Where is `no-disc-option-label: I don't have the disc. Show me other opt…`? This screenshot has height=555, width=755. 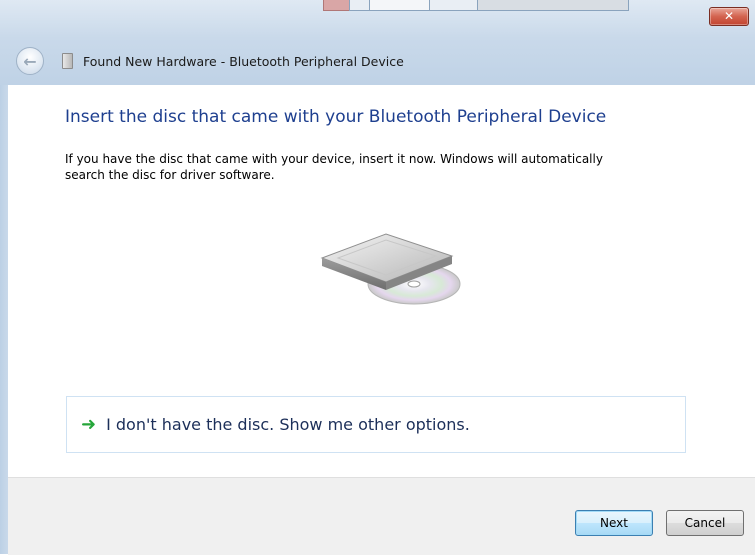
no-disc-option-label: I don't have the disc. Show me other opt… is located at coordinates (288, 424).